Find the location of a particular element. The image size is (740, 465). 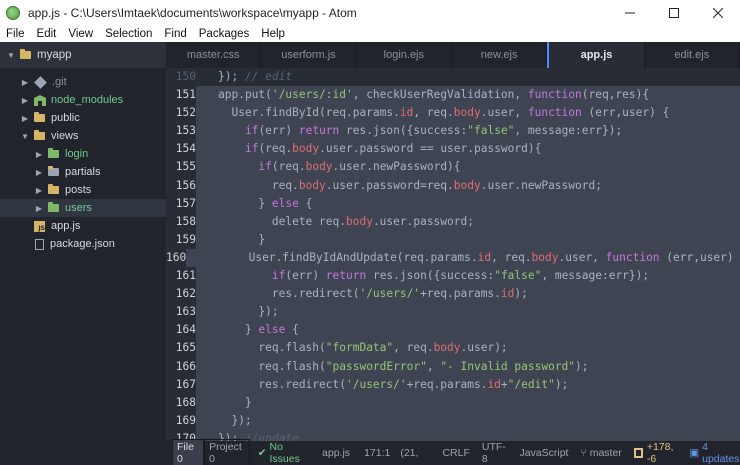

tree-item-package-json: package.json is located at coordinates (83, 244).